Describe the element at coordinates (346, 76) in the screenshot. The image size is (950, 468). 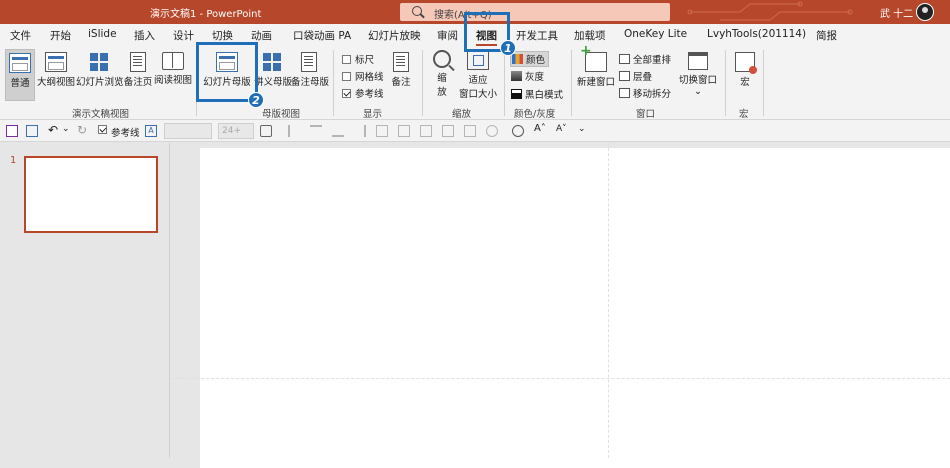
I see `gridlines-checkbox-box` at that location.